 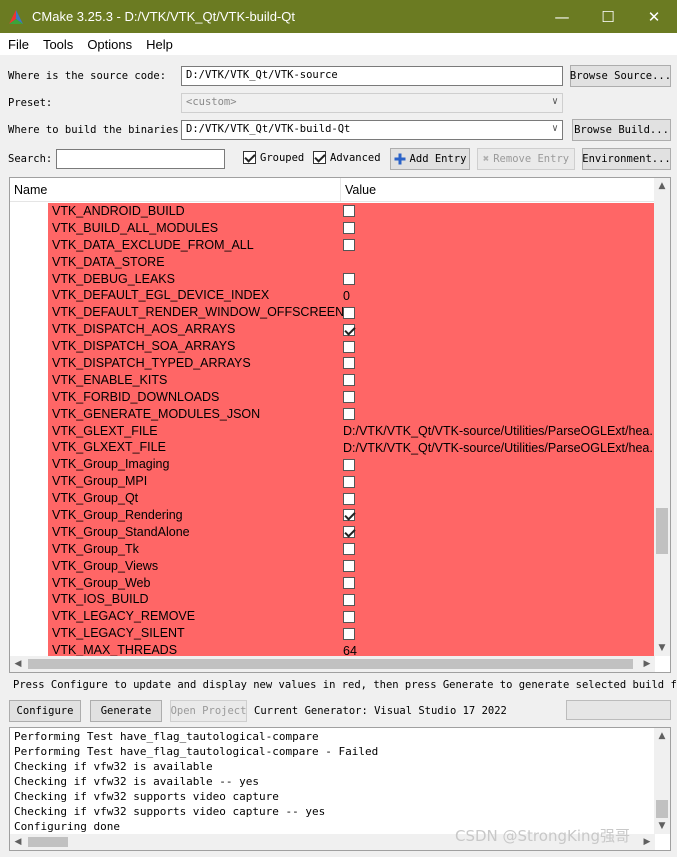 I want to click on log-vertical-scrollbar: ▲ ▼, so click(x=662, y=781).